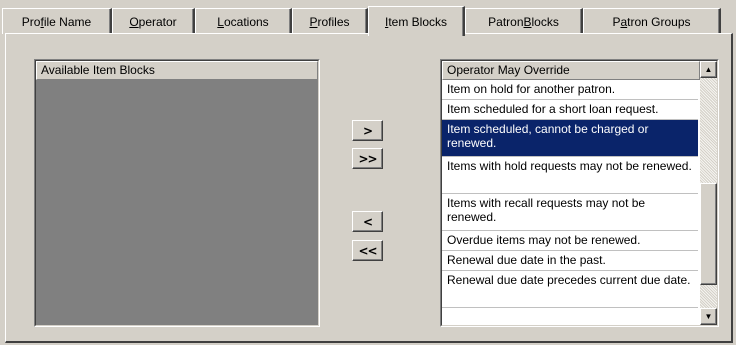 This screenshot has width=736, height=345. I want to click on down-arrow-icon: ▼, so click(708, 316).